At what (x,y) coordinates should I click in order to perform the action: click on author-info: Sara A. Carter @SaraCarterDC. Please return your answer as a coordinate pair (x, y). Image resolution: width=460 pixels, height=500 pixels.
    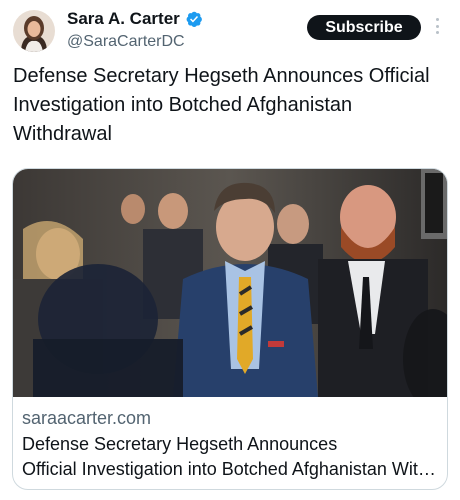
    Looking at the image, I should click on (135, 29).